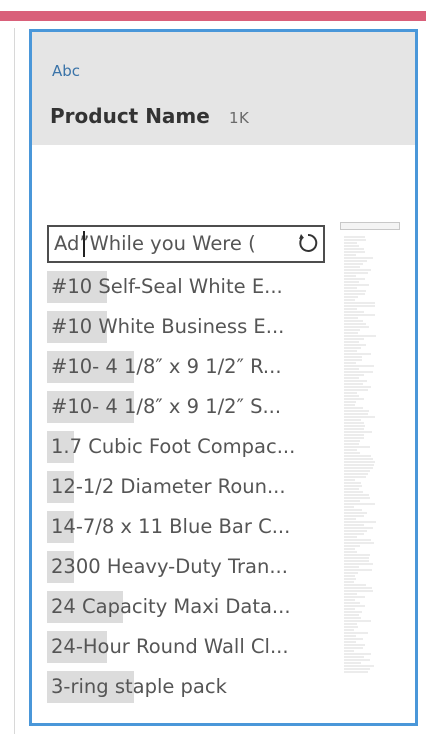 This screenshot has width=426, height=734. Describe the element at coordinates (130, 116) in the screenshot. I see `field-name: Product Name` at that location.